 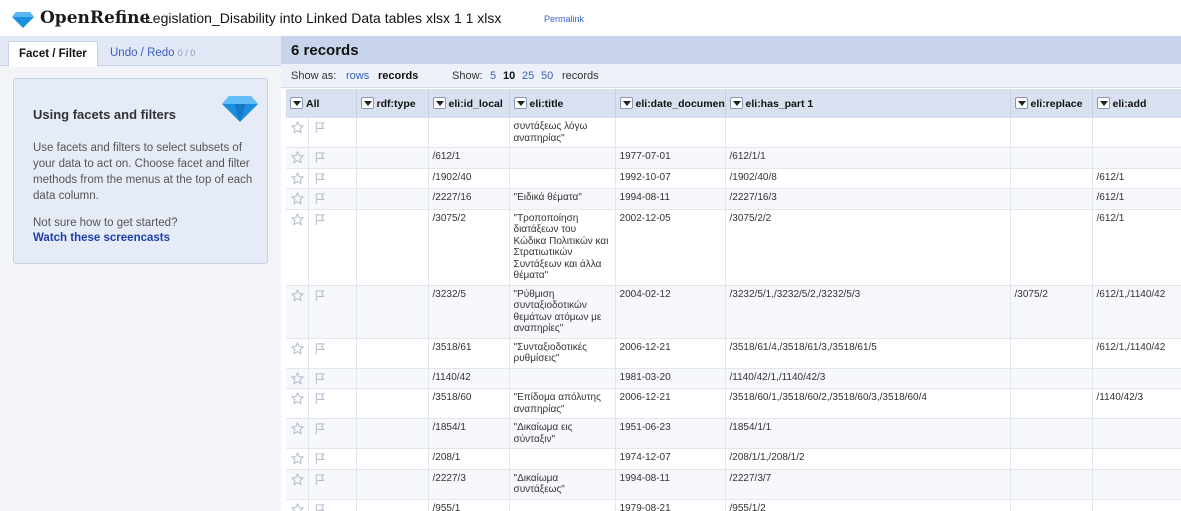 What do you see at coordinates (564, 19) in the screenshot?
I see `permalink-link: Permalink` at bounding box center [564, 19].